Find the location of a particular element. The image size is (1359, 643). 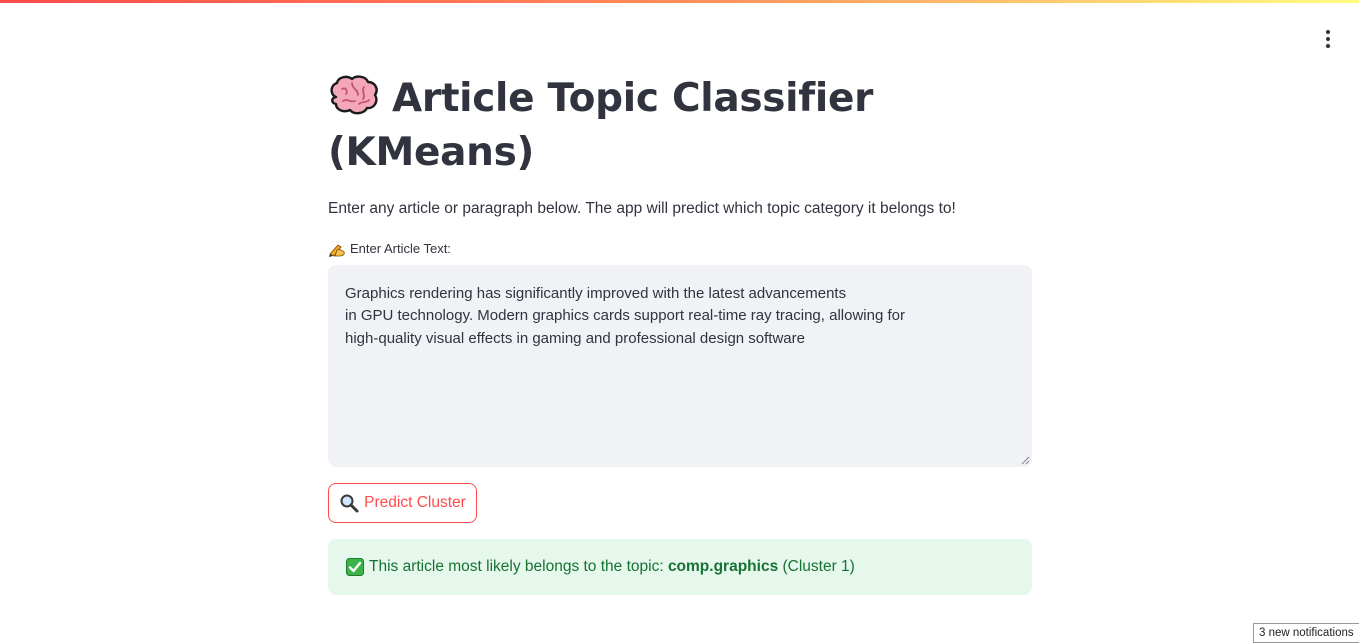

article-text-label-text: Enter Article Text: is located at coordinates (400, 248).